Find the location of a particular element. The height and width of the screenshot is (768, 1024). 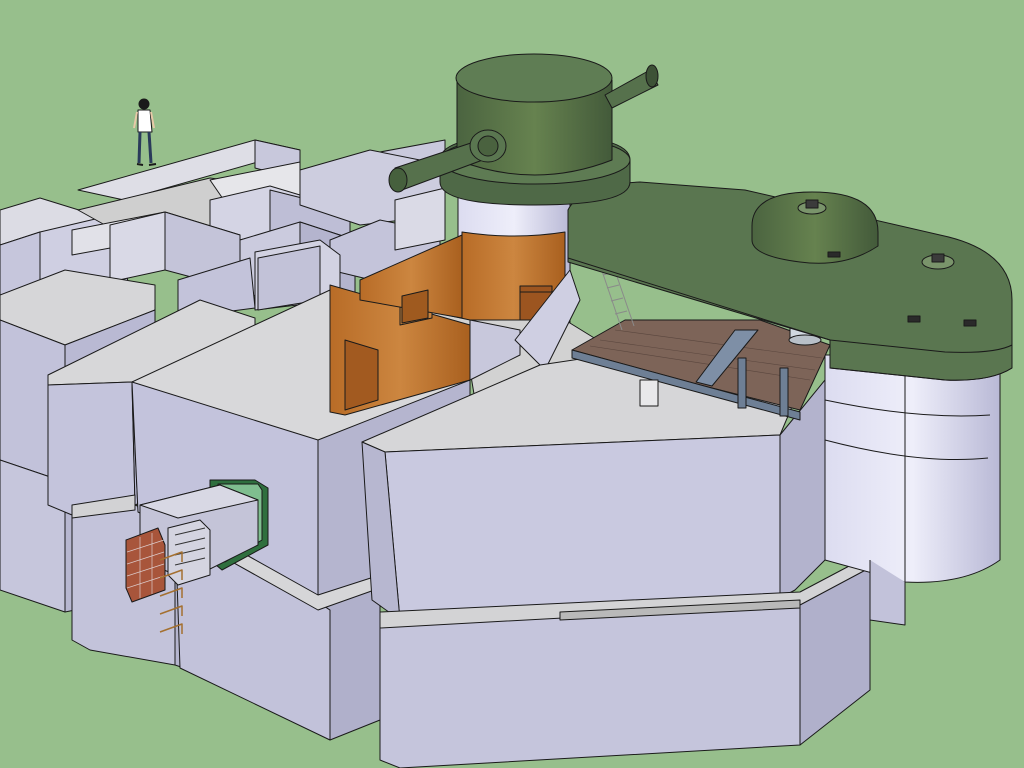

brick-patch is located at coordinates (145, 565).